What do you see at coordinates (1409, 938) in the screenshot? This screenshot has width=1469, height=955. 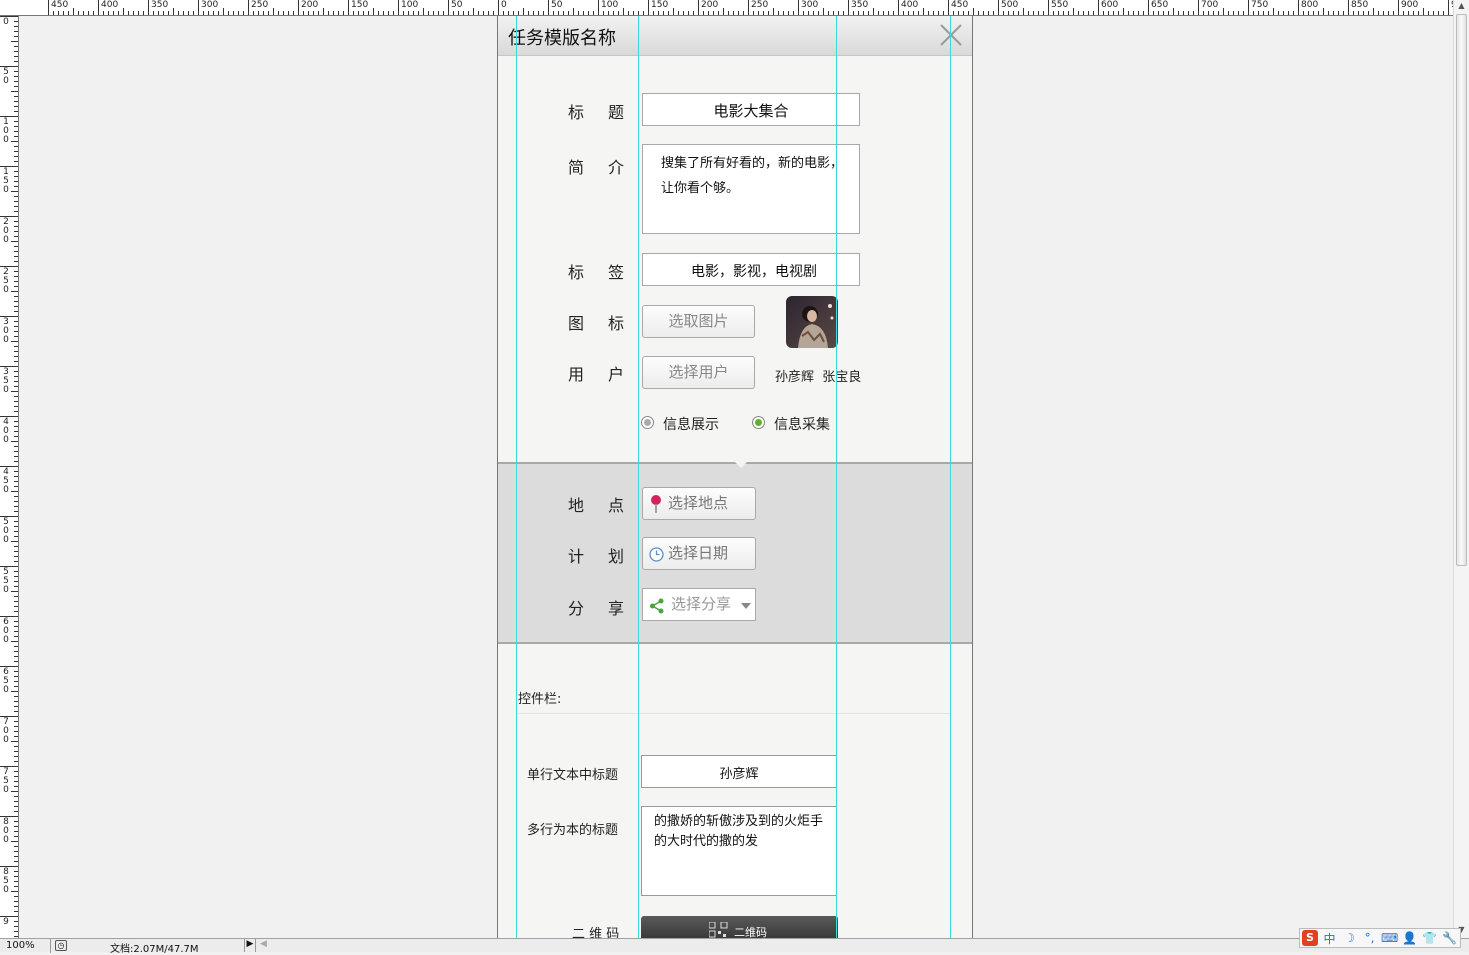 I see `user-icon: 👤` at bounding box center [1409, 938].